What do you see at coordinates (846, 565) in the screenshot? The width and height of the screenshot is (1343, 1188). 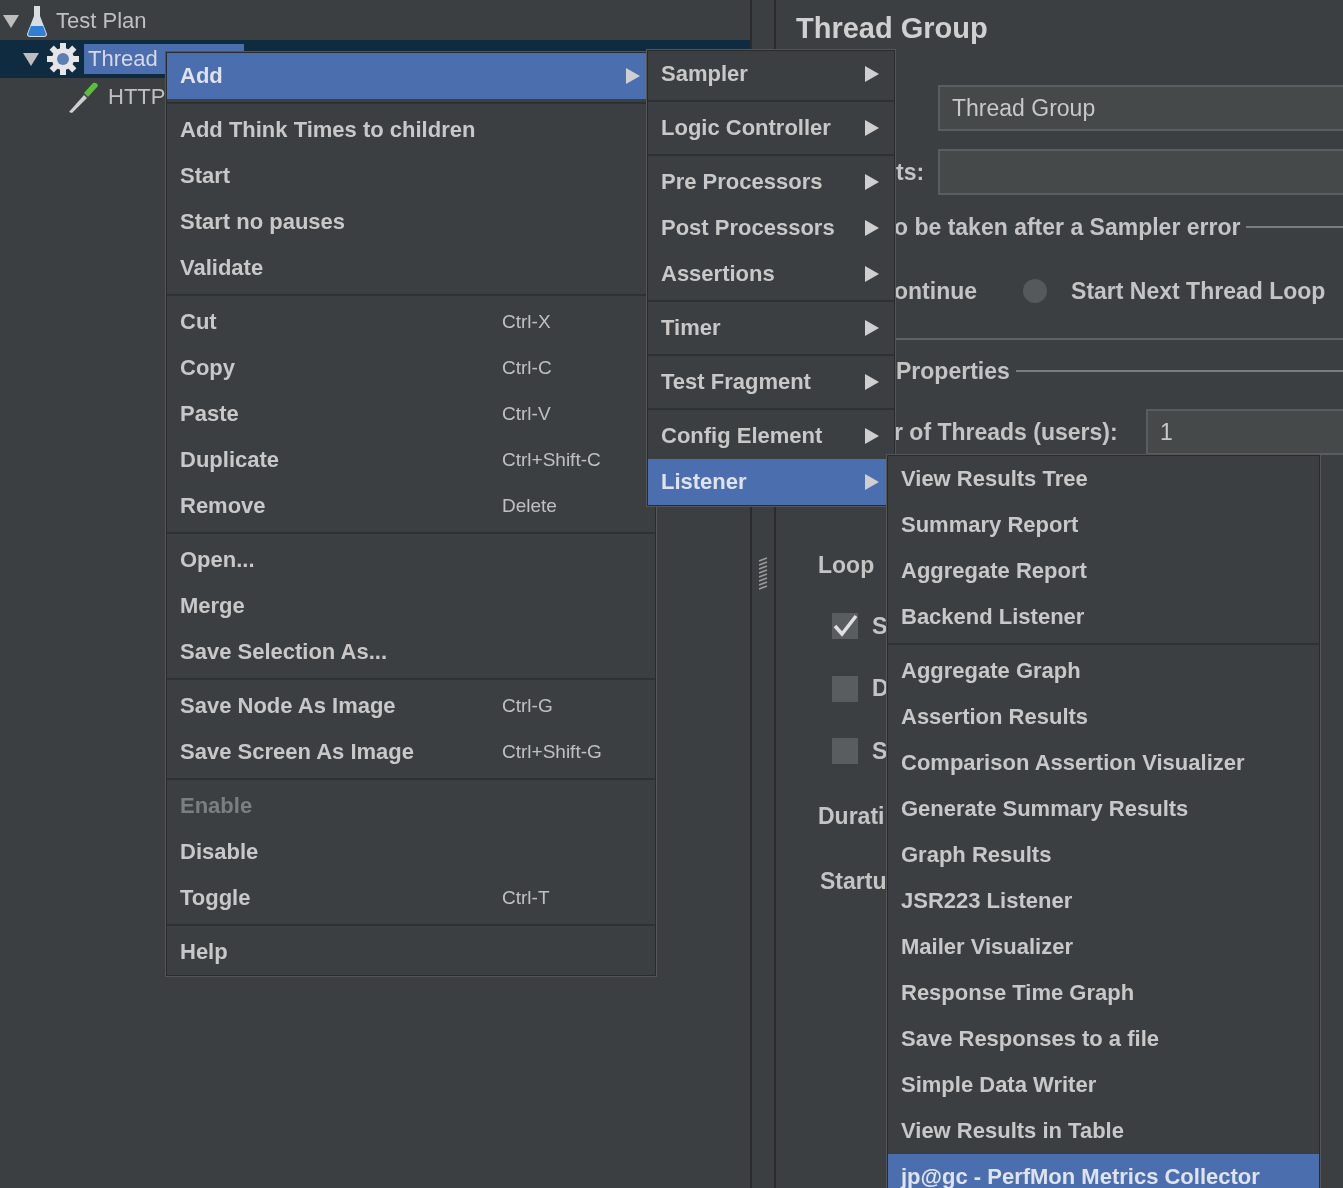 I see `field-label: Loop` at bounding box center [846, 565].